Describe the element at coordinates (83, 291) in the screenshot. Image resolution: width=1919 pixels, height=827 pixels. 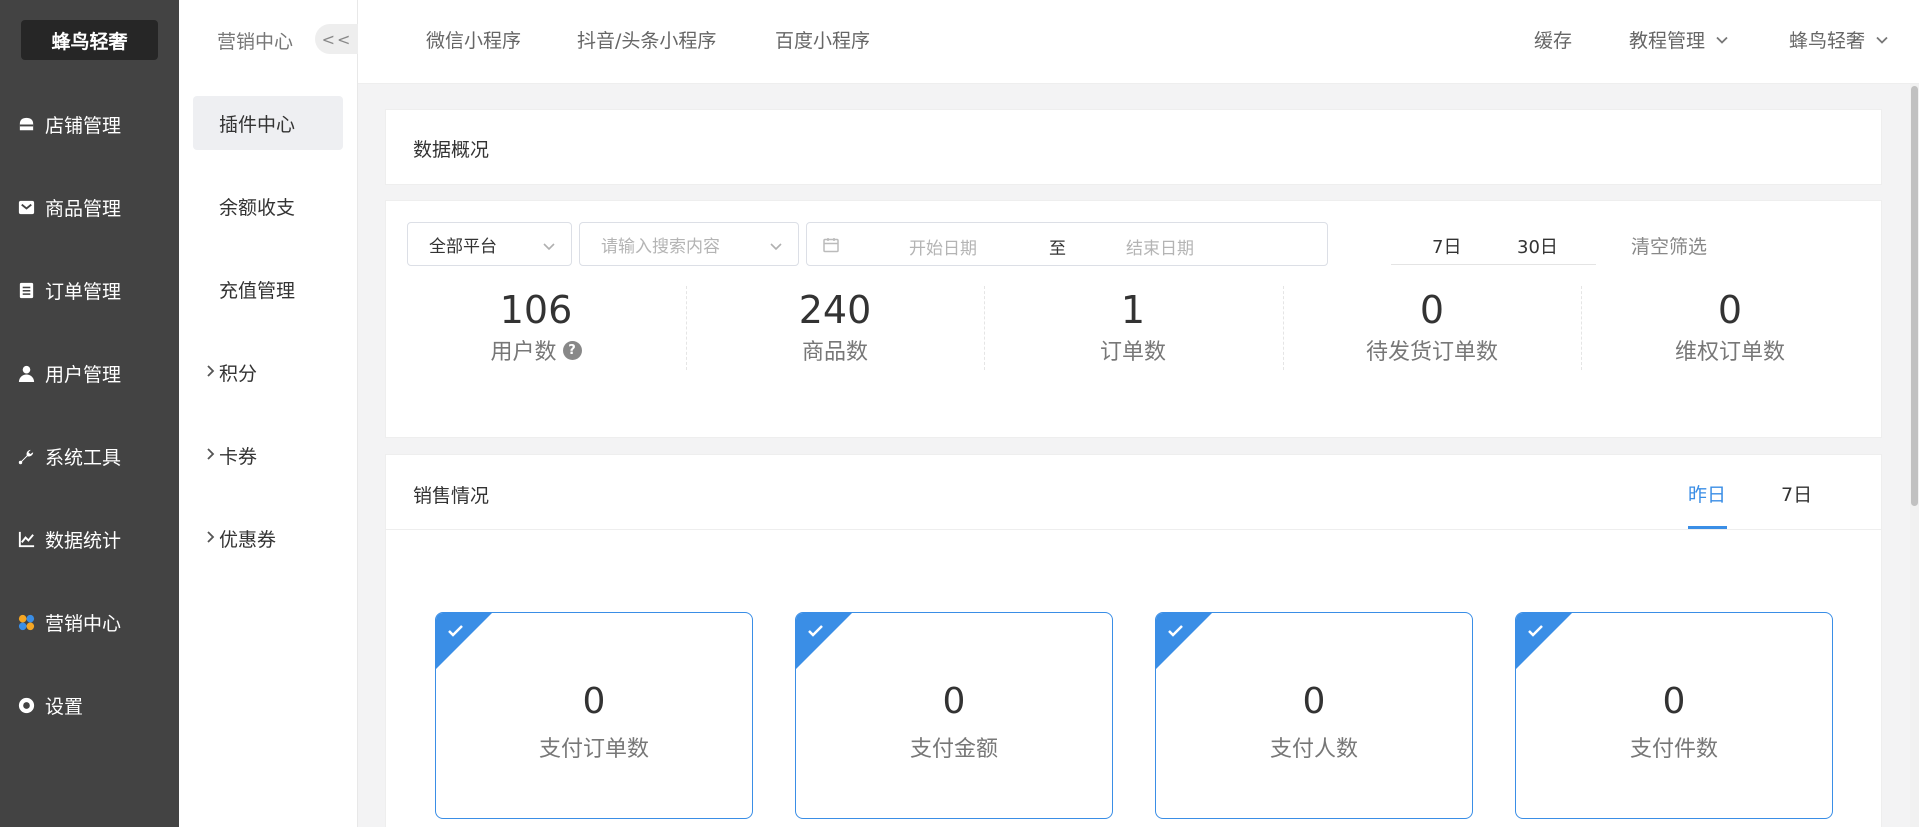
I see `sidebar-item-label: 订单管理` at that location.